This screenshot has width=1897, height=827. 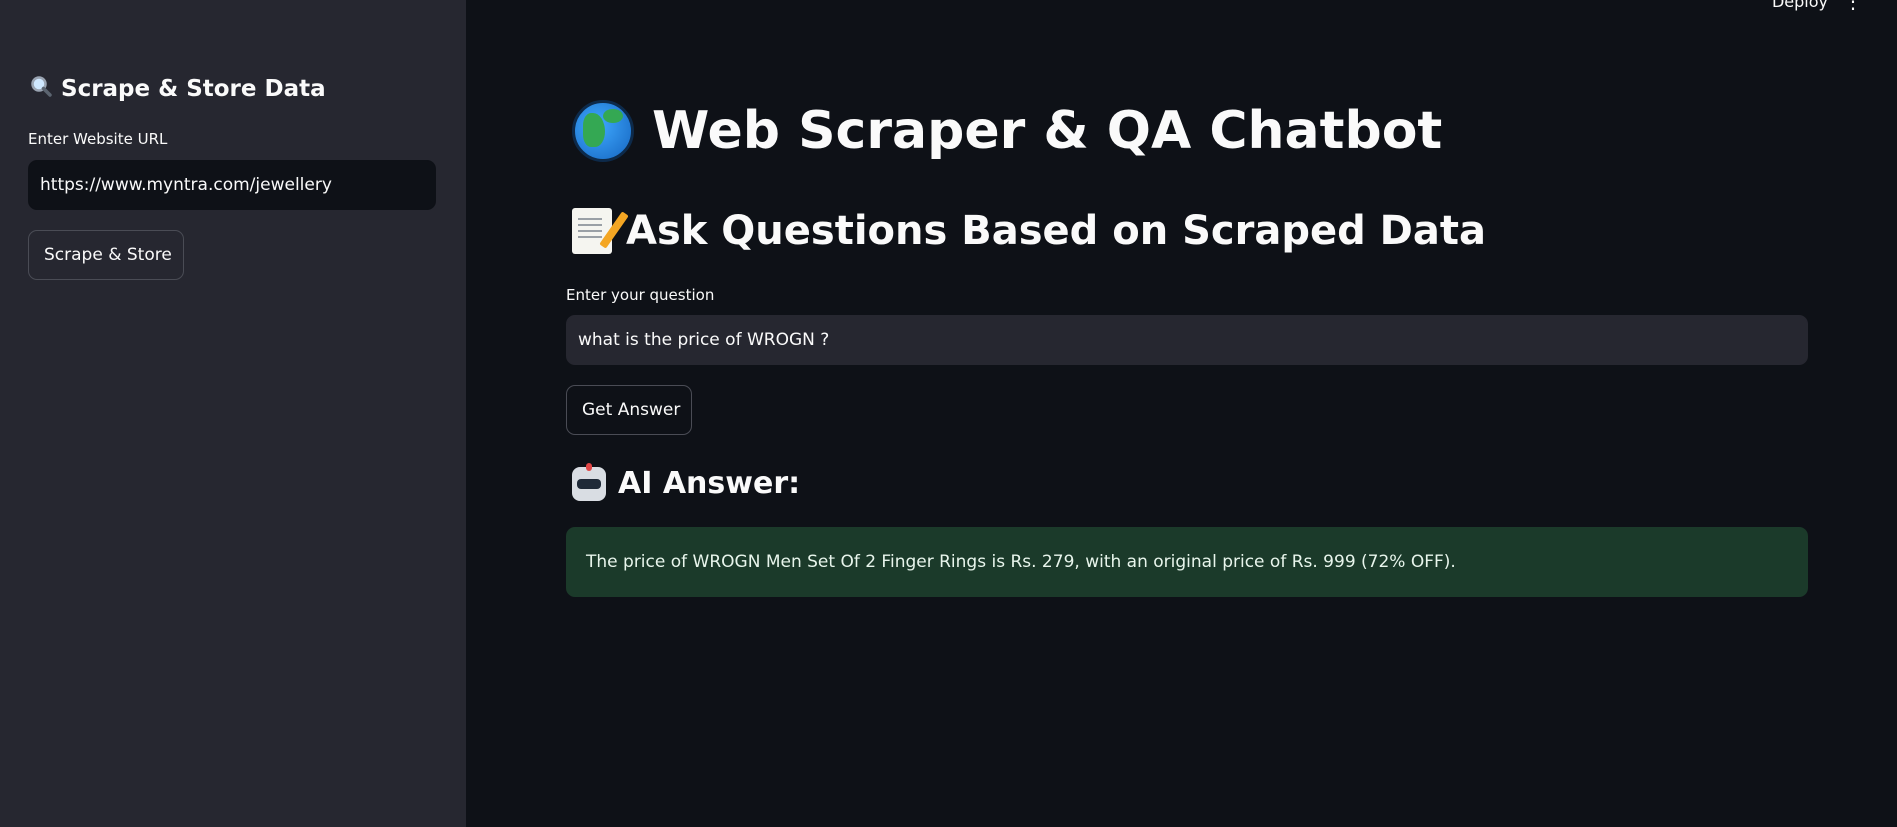 What do you see at coordinates (709, 483) in the screenshot?
I see `ai-answer-heading-text: AI Answer:` at bounding box center [709, 483].